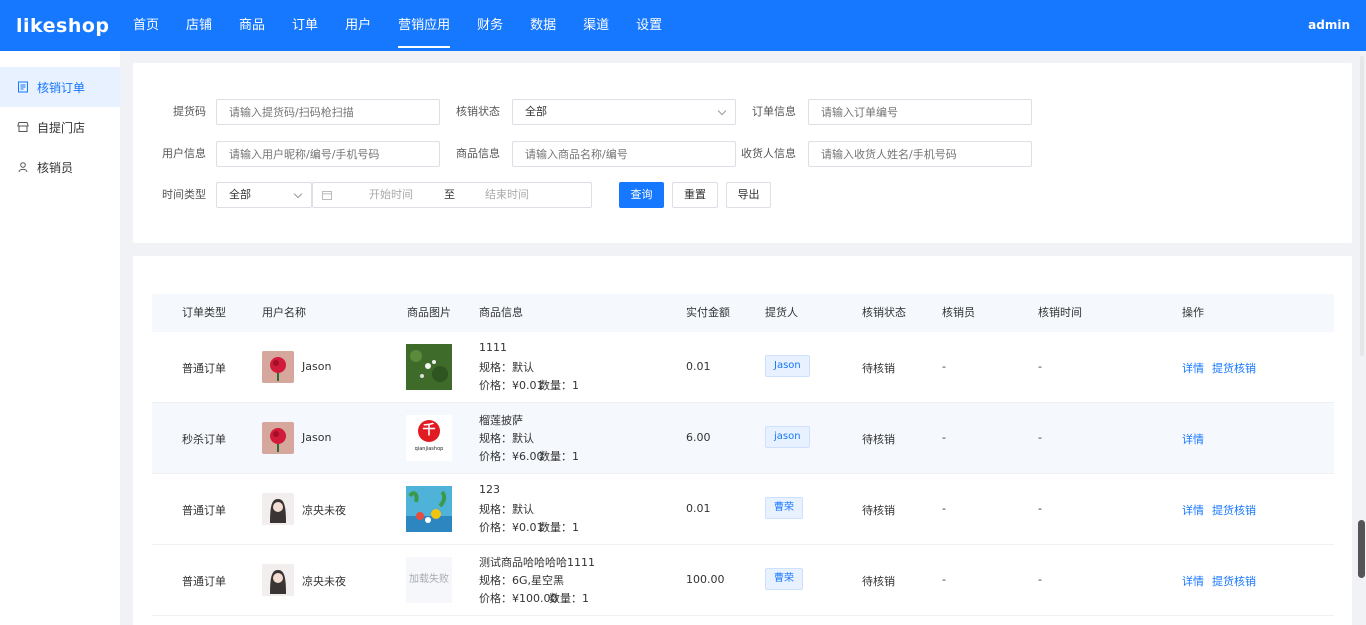  What do you see at coordinates (327, 195) in the screenshot?
I see `calendar-icon` at bounding box center [327, 195].